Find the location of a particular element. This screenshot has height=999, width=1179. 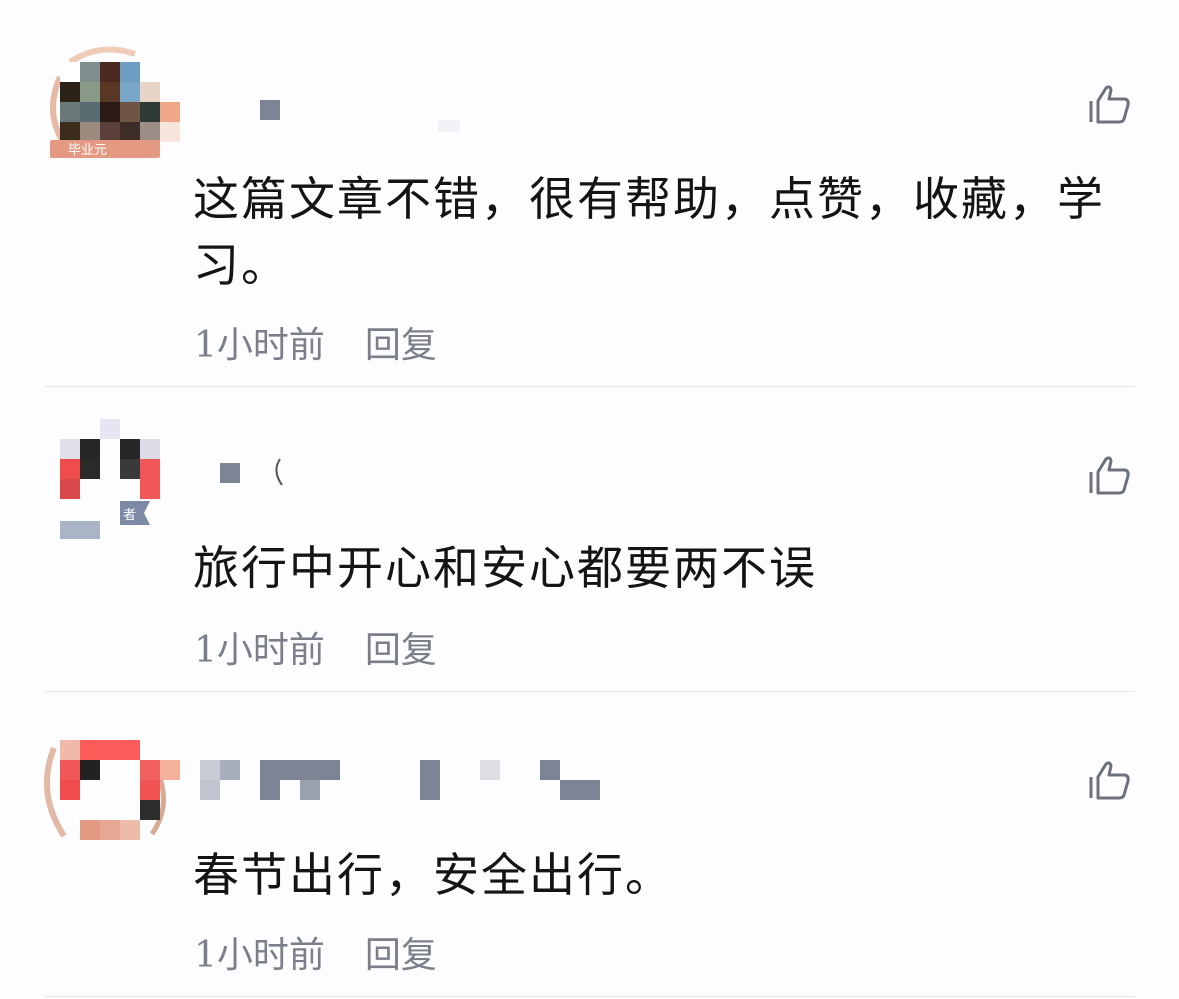

avatar-image: 者 is located at coordinates (110, 479).